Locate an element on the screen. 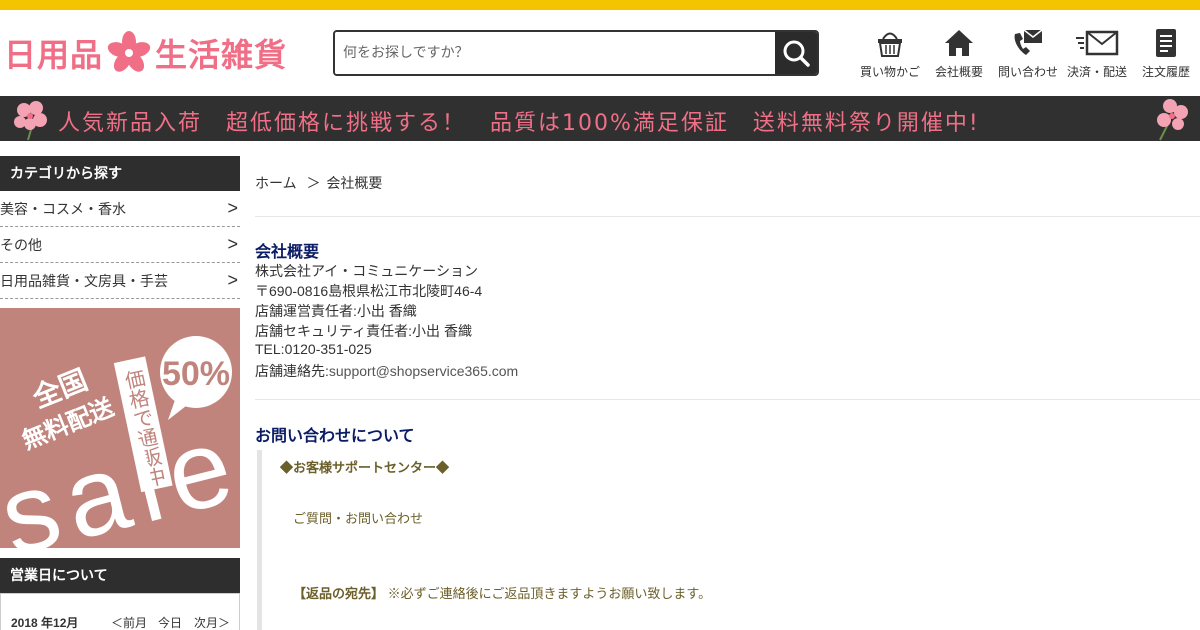  category-item: 美容・コスメ・香水 > is located at coordinates (120, 209).